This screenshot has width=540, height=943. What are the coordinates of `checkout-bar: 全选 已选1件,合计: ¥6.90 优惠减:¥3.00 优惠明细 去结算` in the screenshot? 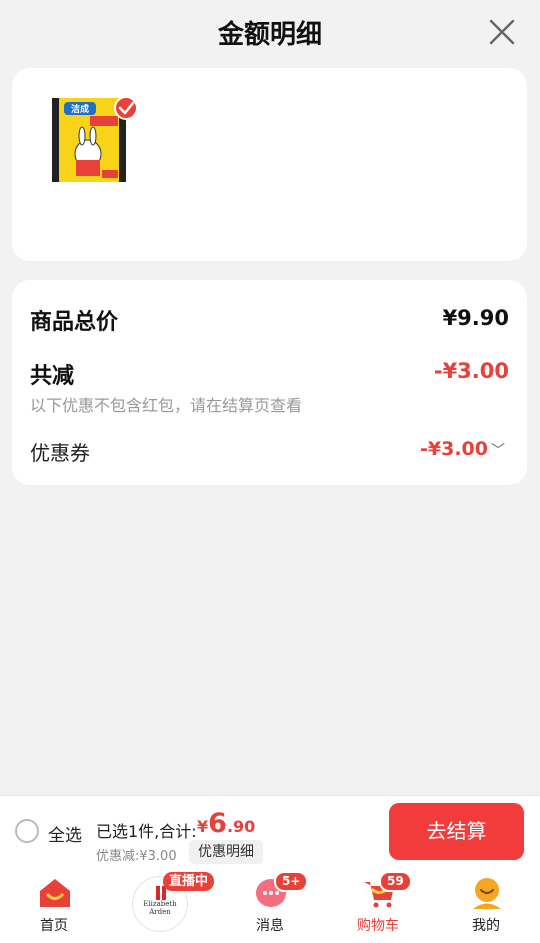 It's located at (270, 831).